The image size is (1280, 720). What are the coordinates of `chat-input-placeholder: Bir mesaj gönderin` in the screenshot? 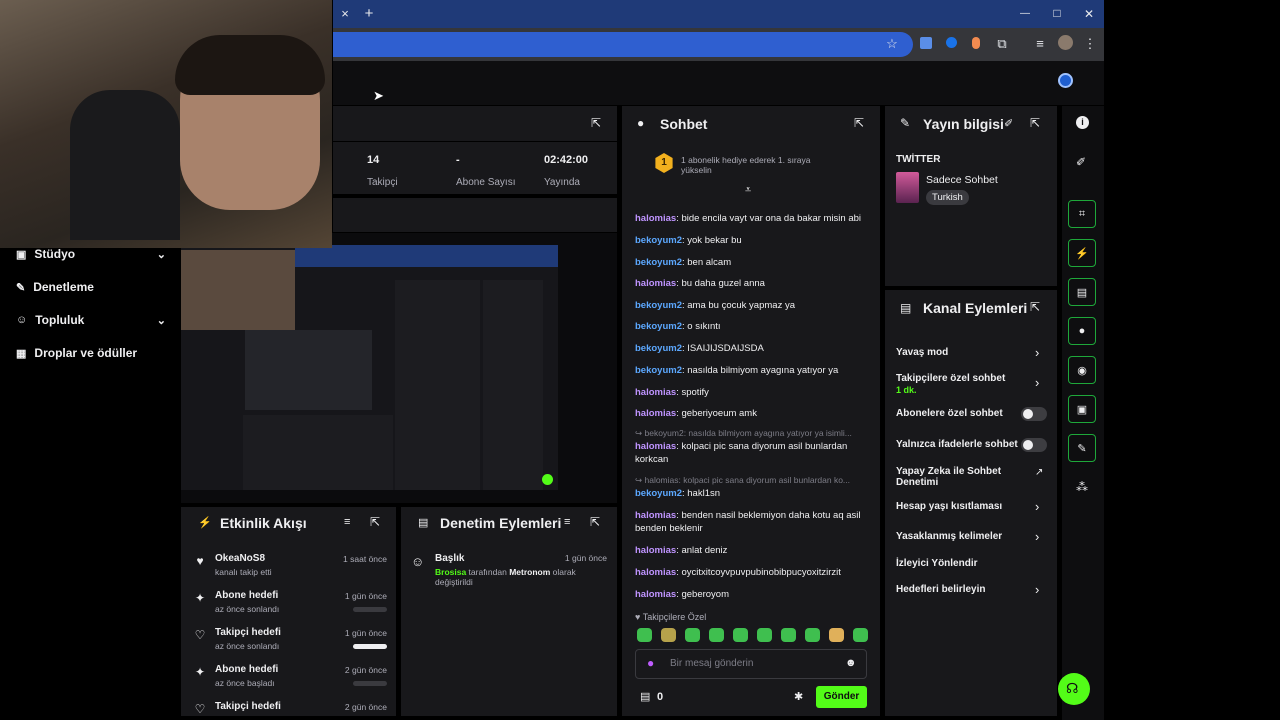 It's located at (711, 663).